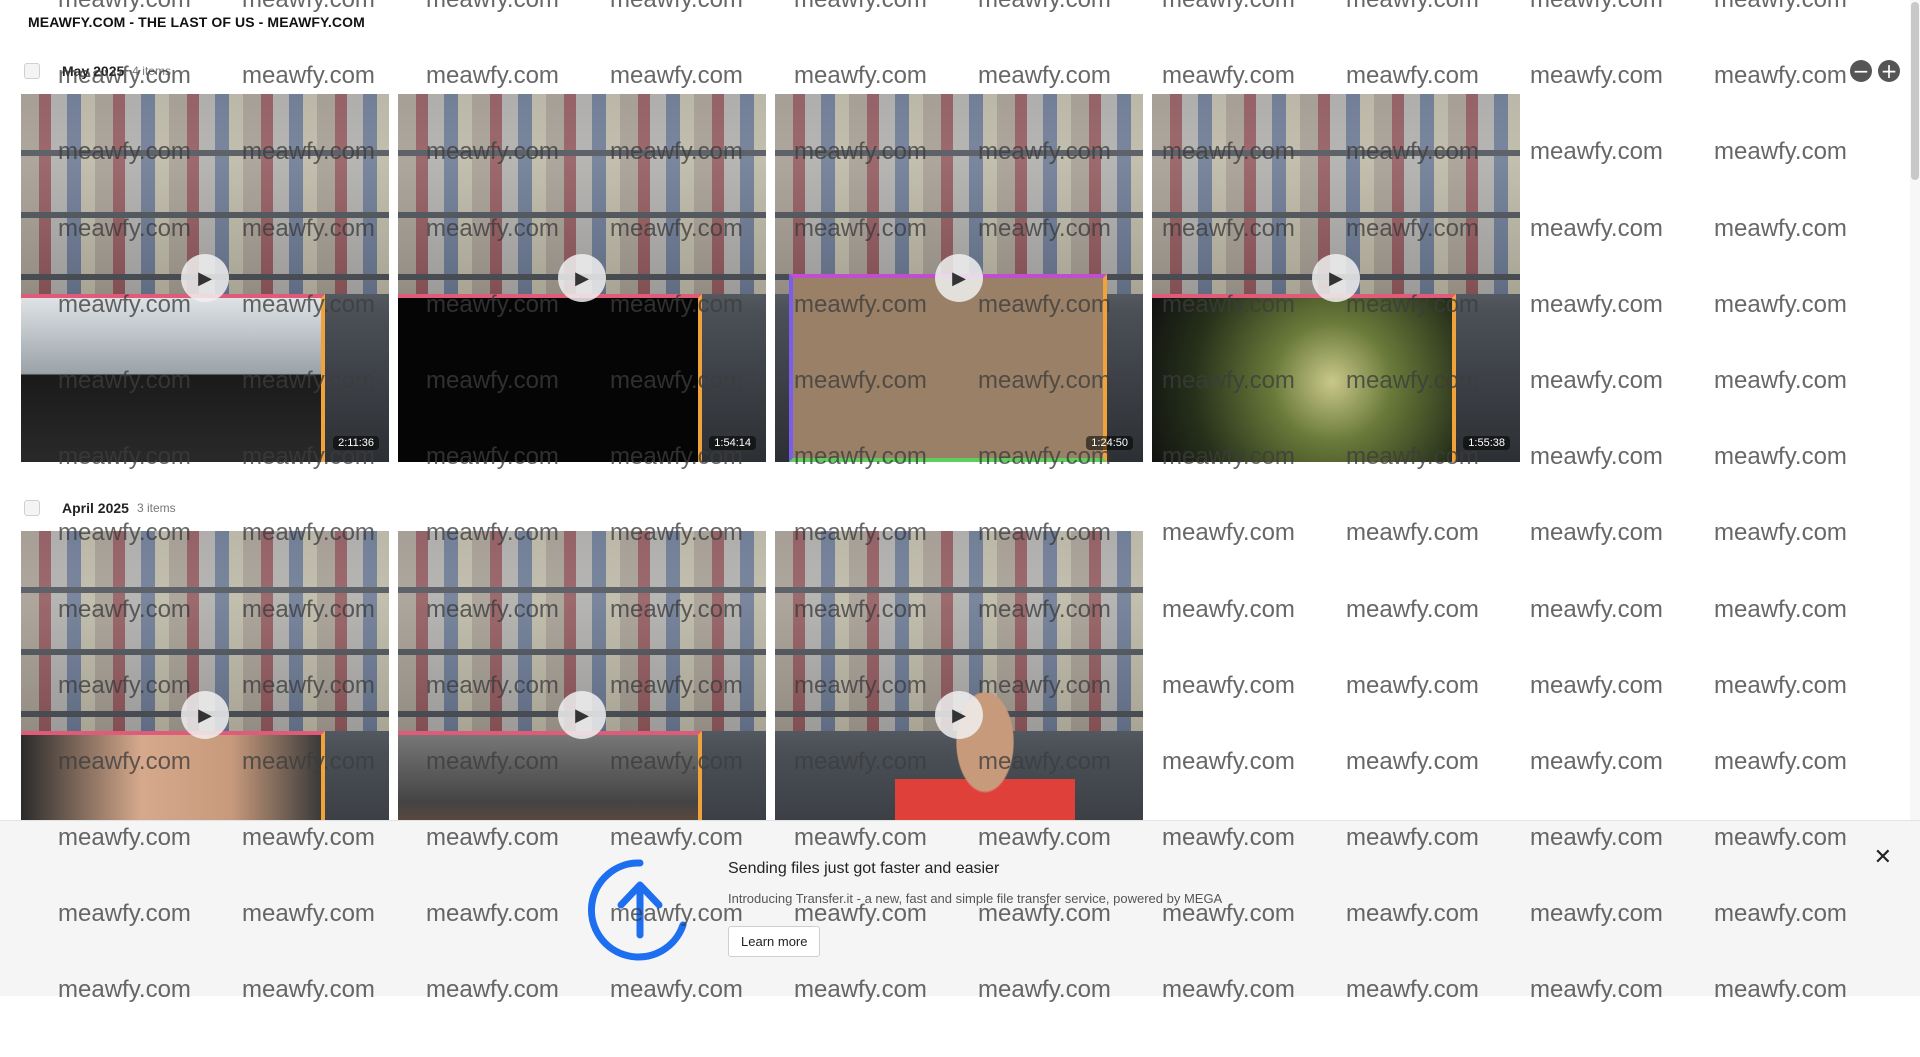 This screenshot has height=1057, width=1920. What do you see at coordinates (1915, 410) in the screenshot?
I see `scrollbar` at bounding box center [1915, 410].